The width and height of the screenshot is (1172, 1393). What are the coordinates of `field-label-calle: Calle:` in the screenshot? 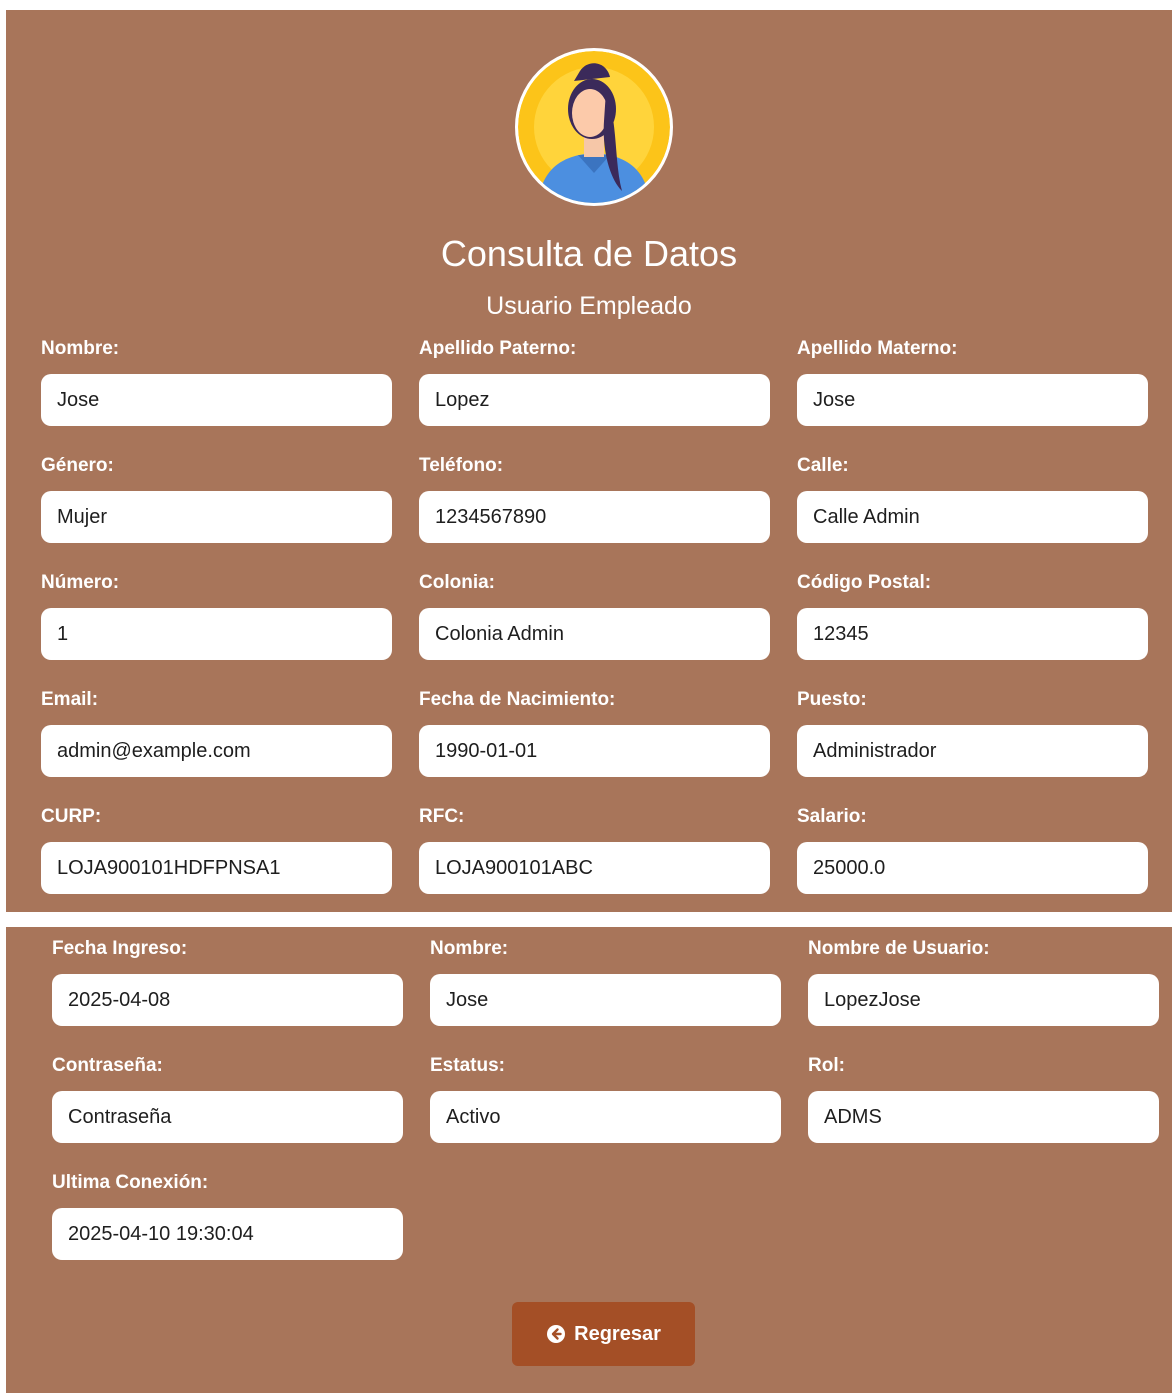 It's located at (823, 465).